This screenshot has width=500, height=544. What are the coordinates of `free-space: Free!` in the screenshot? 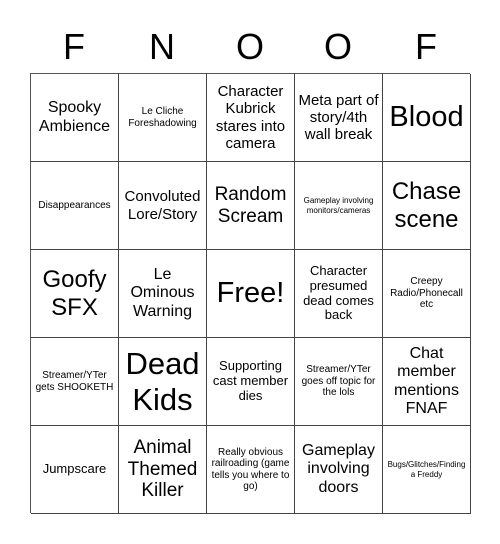 It's located at (251, 294).